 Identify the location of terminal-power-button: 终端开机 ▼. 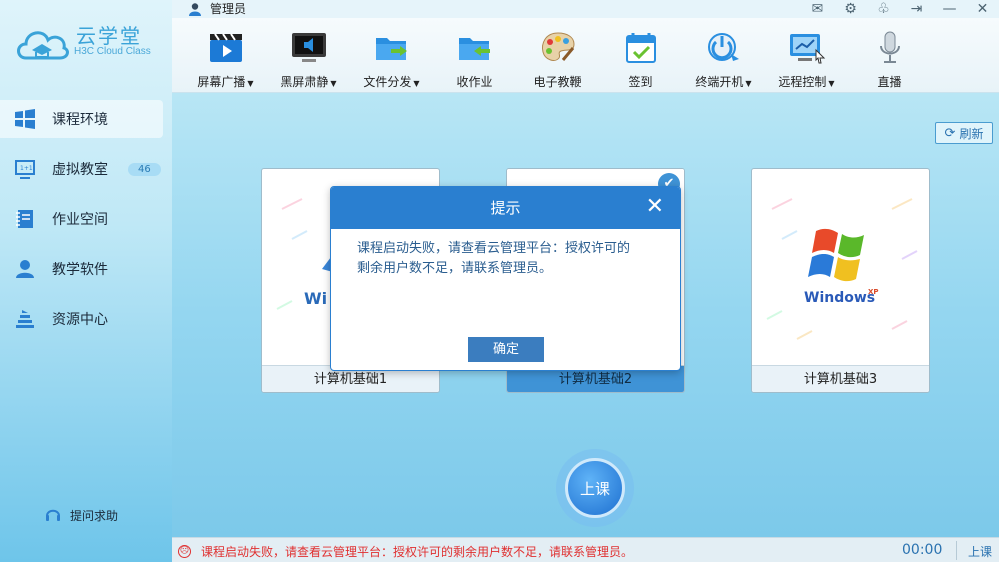
(723, 55).